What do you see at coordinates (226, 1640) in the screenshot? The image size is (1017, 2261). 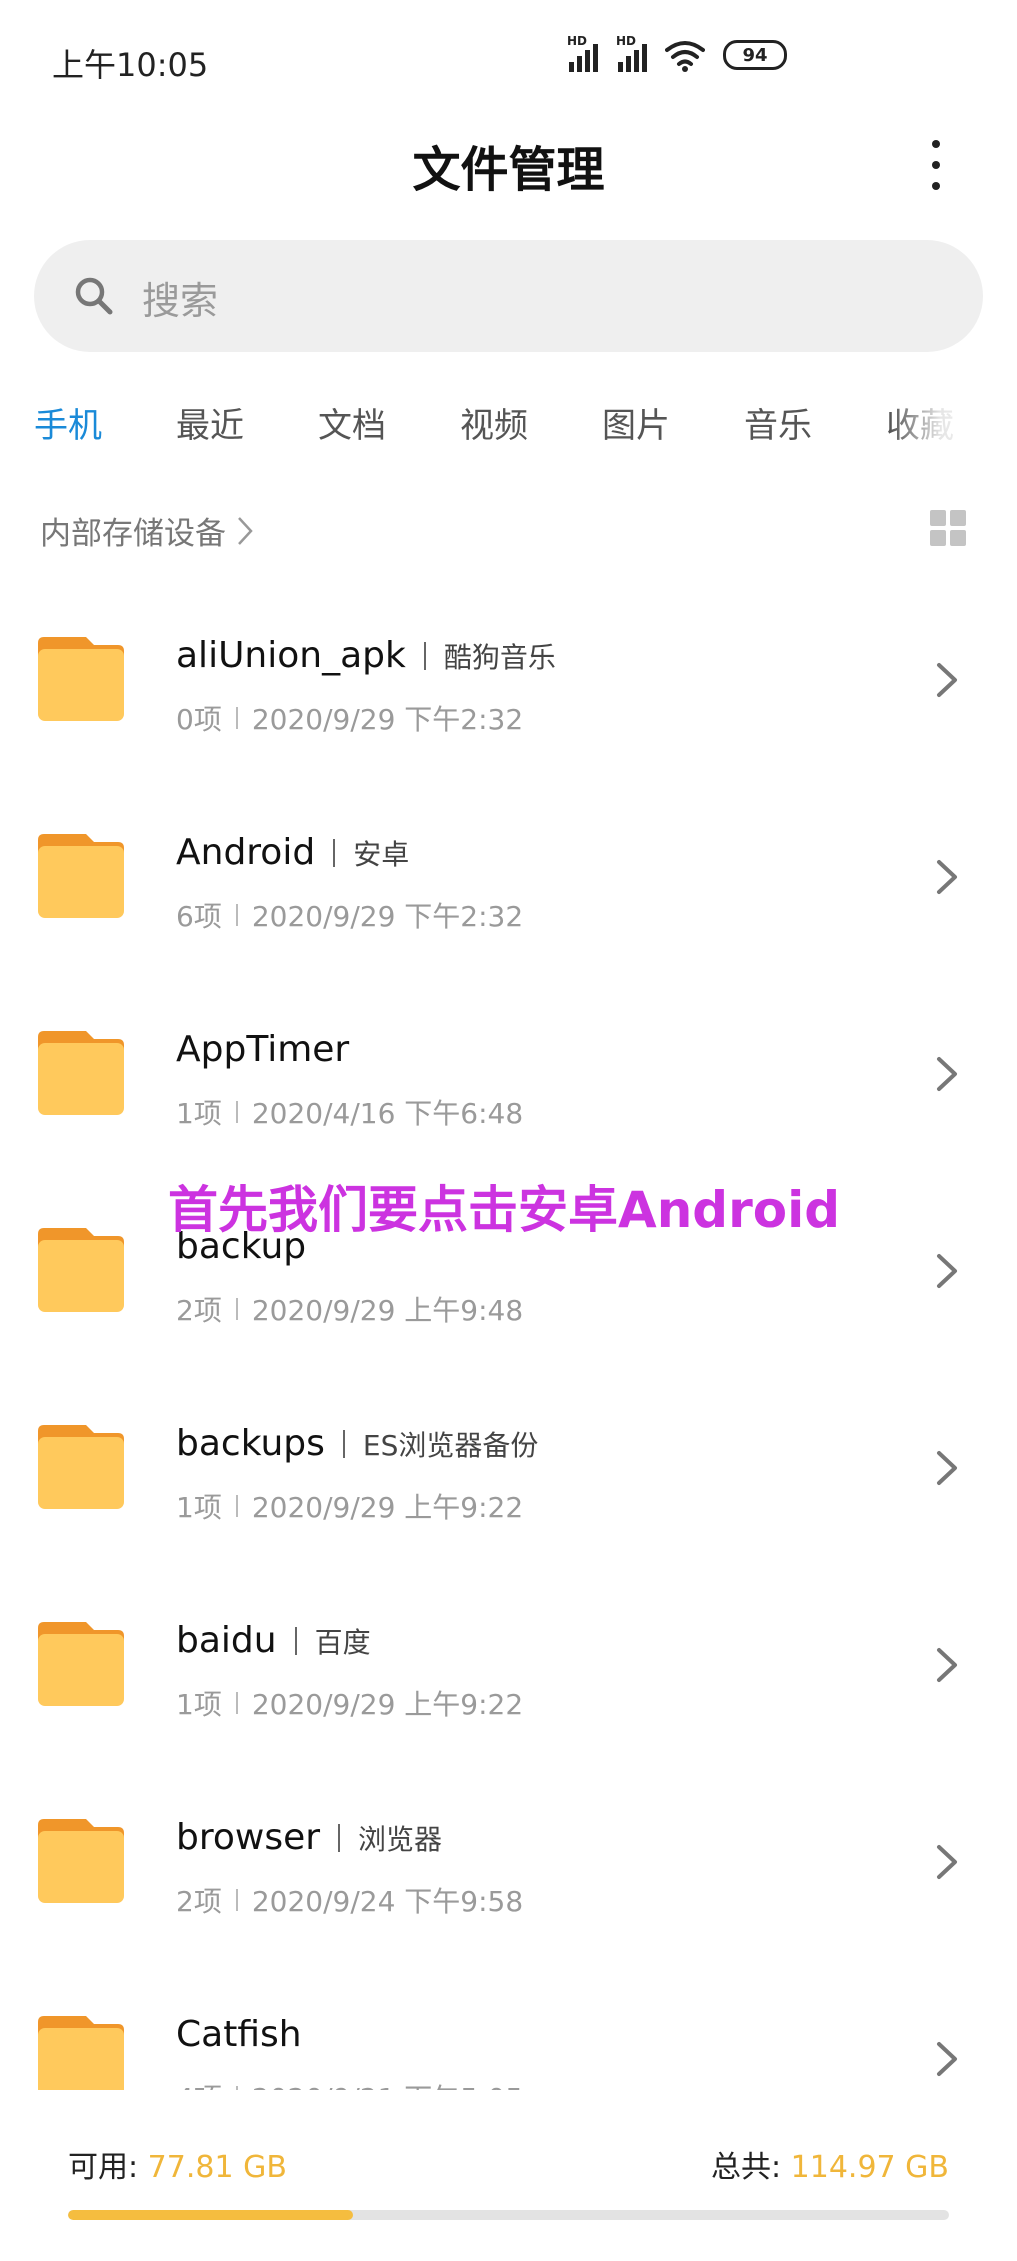 I see `file-name: baidu` at bounding box center [226, 1640].